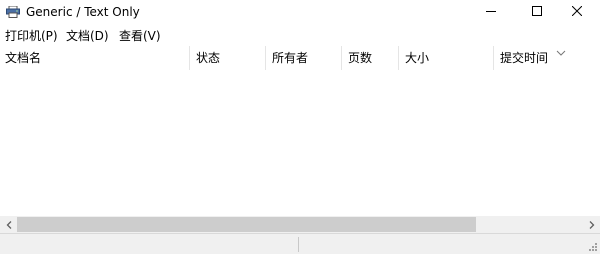 The width and height of the screenshot is (600, 254). Describe the element at coordinates (290, 58) in the screenshot. I see `column-owner: 所有者` at that location.